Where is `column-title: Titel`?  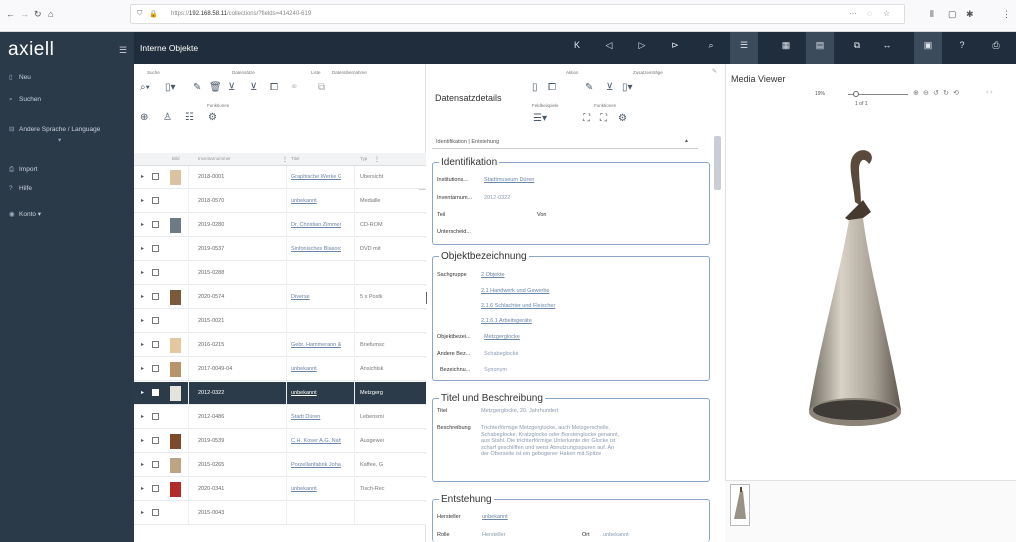
column-title: Titel is located at coordinates (295, 158).